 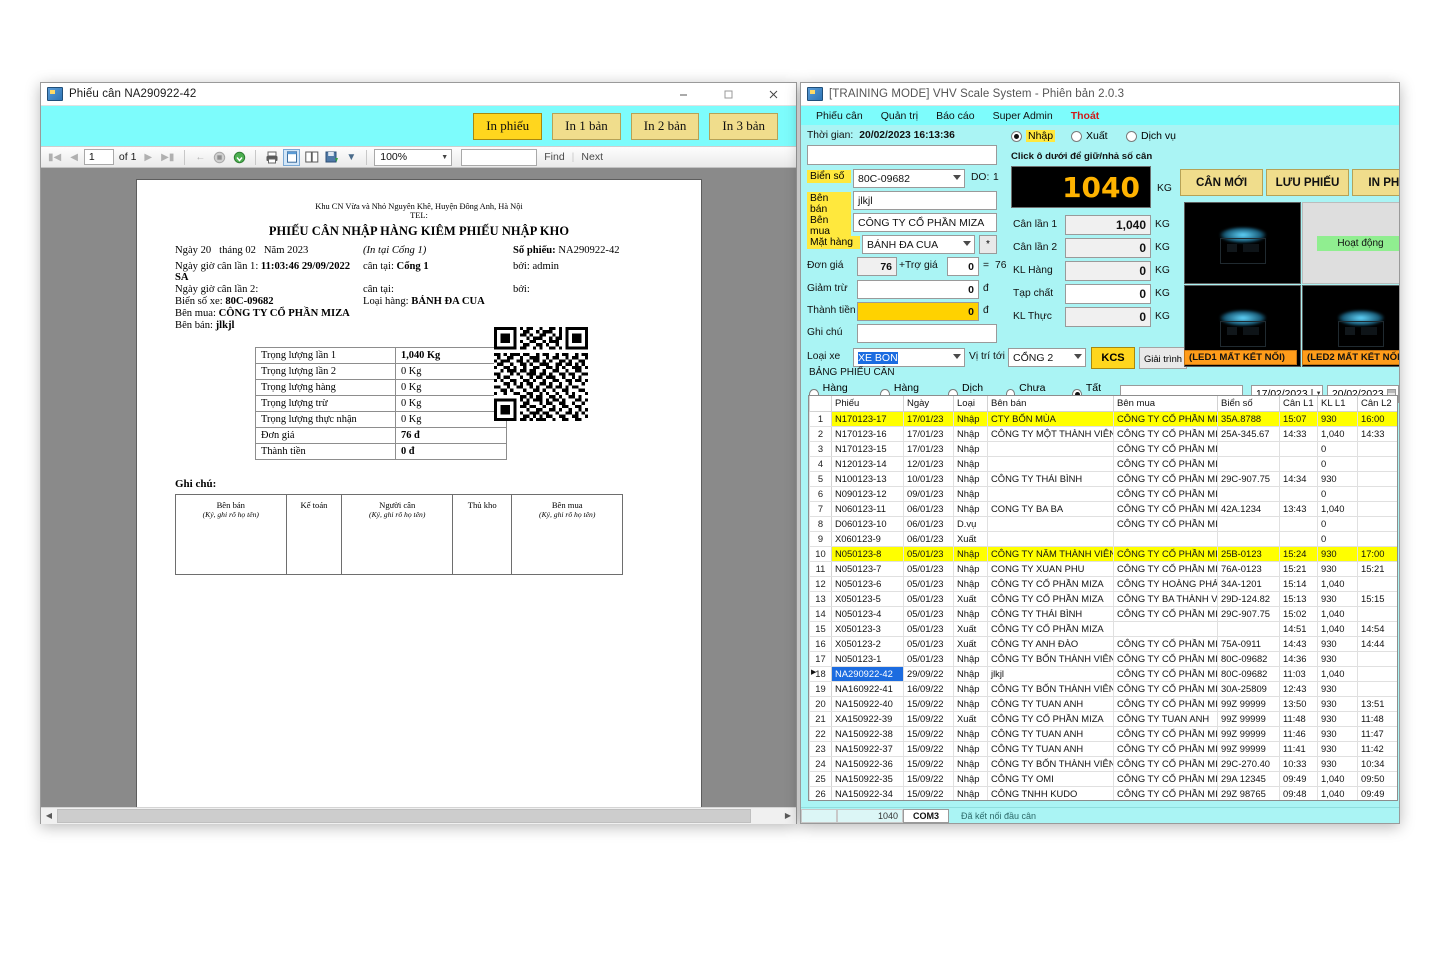 What do you see at coordinates (1298, 658) in the screenshot?
I see `cell-can-l1: 14:36` at bounding box center [1298, 658].